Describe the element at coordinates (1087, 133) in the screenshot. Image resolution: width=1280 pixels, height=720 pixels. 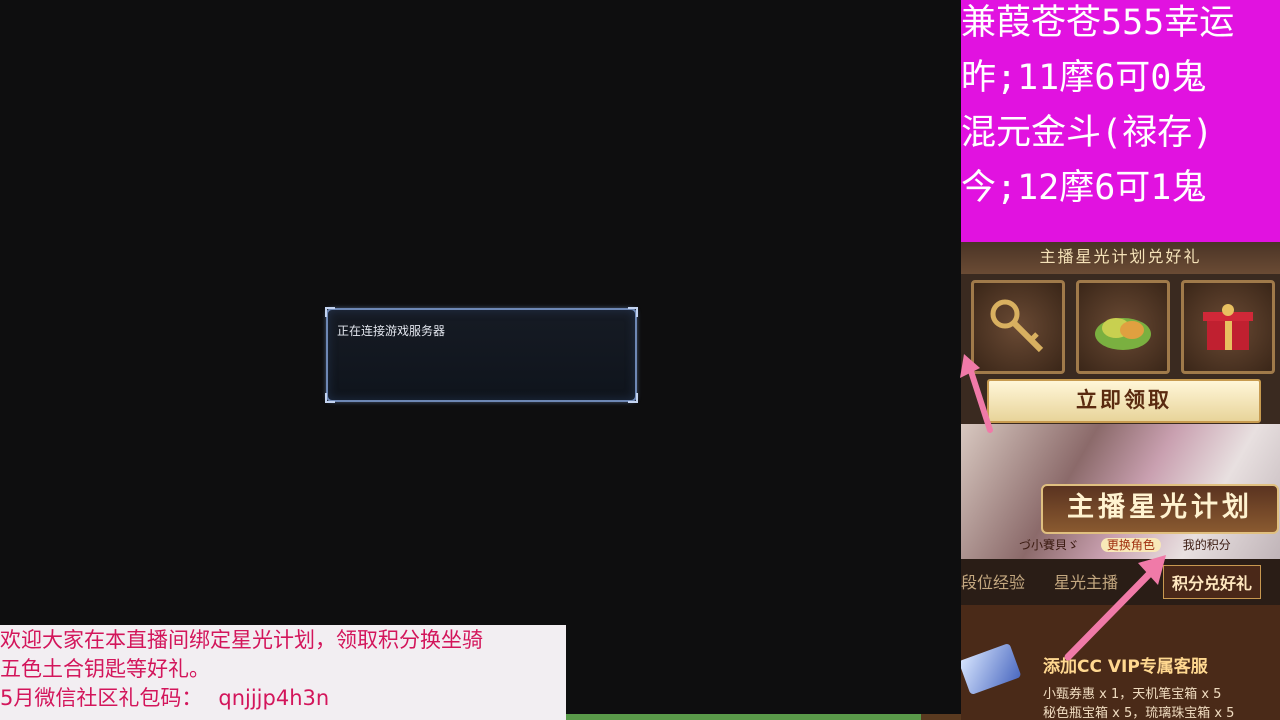
I see `info-line-3: 混元金斗(禄存)` at that location.